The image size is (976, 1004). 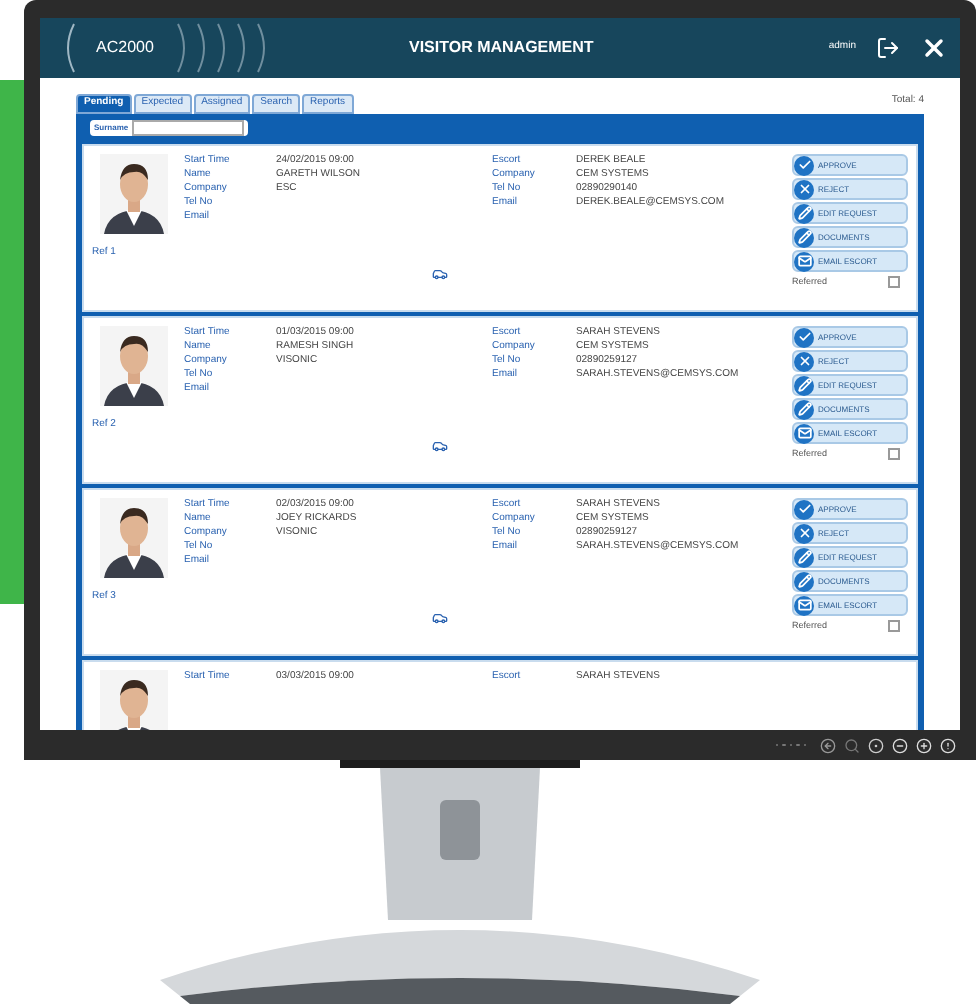 What do you see at coordinates (900, 745) in the screenshot?
I see `minus-icon` at bounding box center [900, 745].